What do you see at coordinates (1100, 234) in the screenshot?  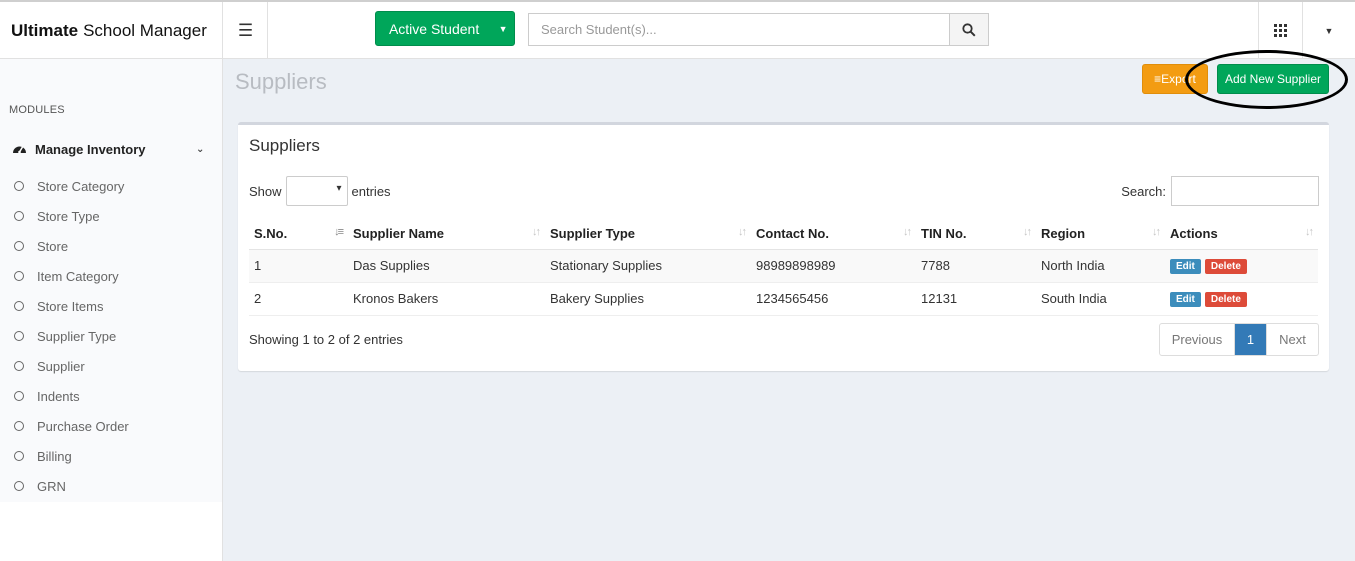 I see `column-header-region: Region ↓↑` at bounding box center [1100, 234].